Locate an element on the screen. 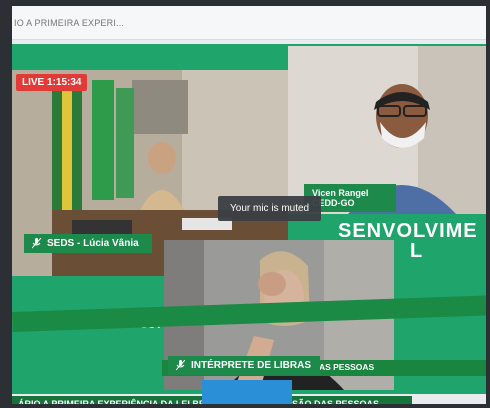 Image resolution: width=490 pixels, height=408 pixels. background-headline-line2: L is located at coordinates (416, 251).